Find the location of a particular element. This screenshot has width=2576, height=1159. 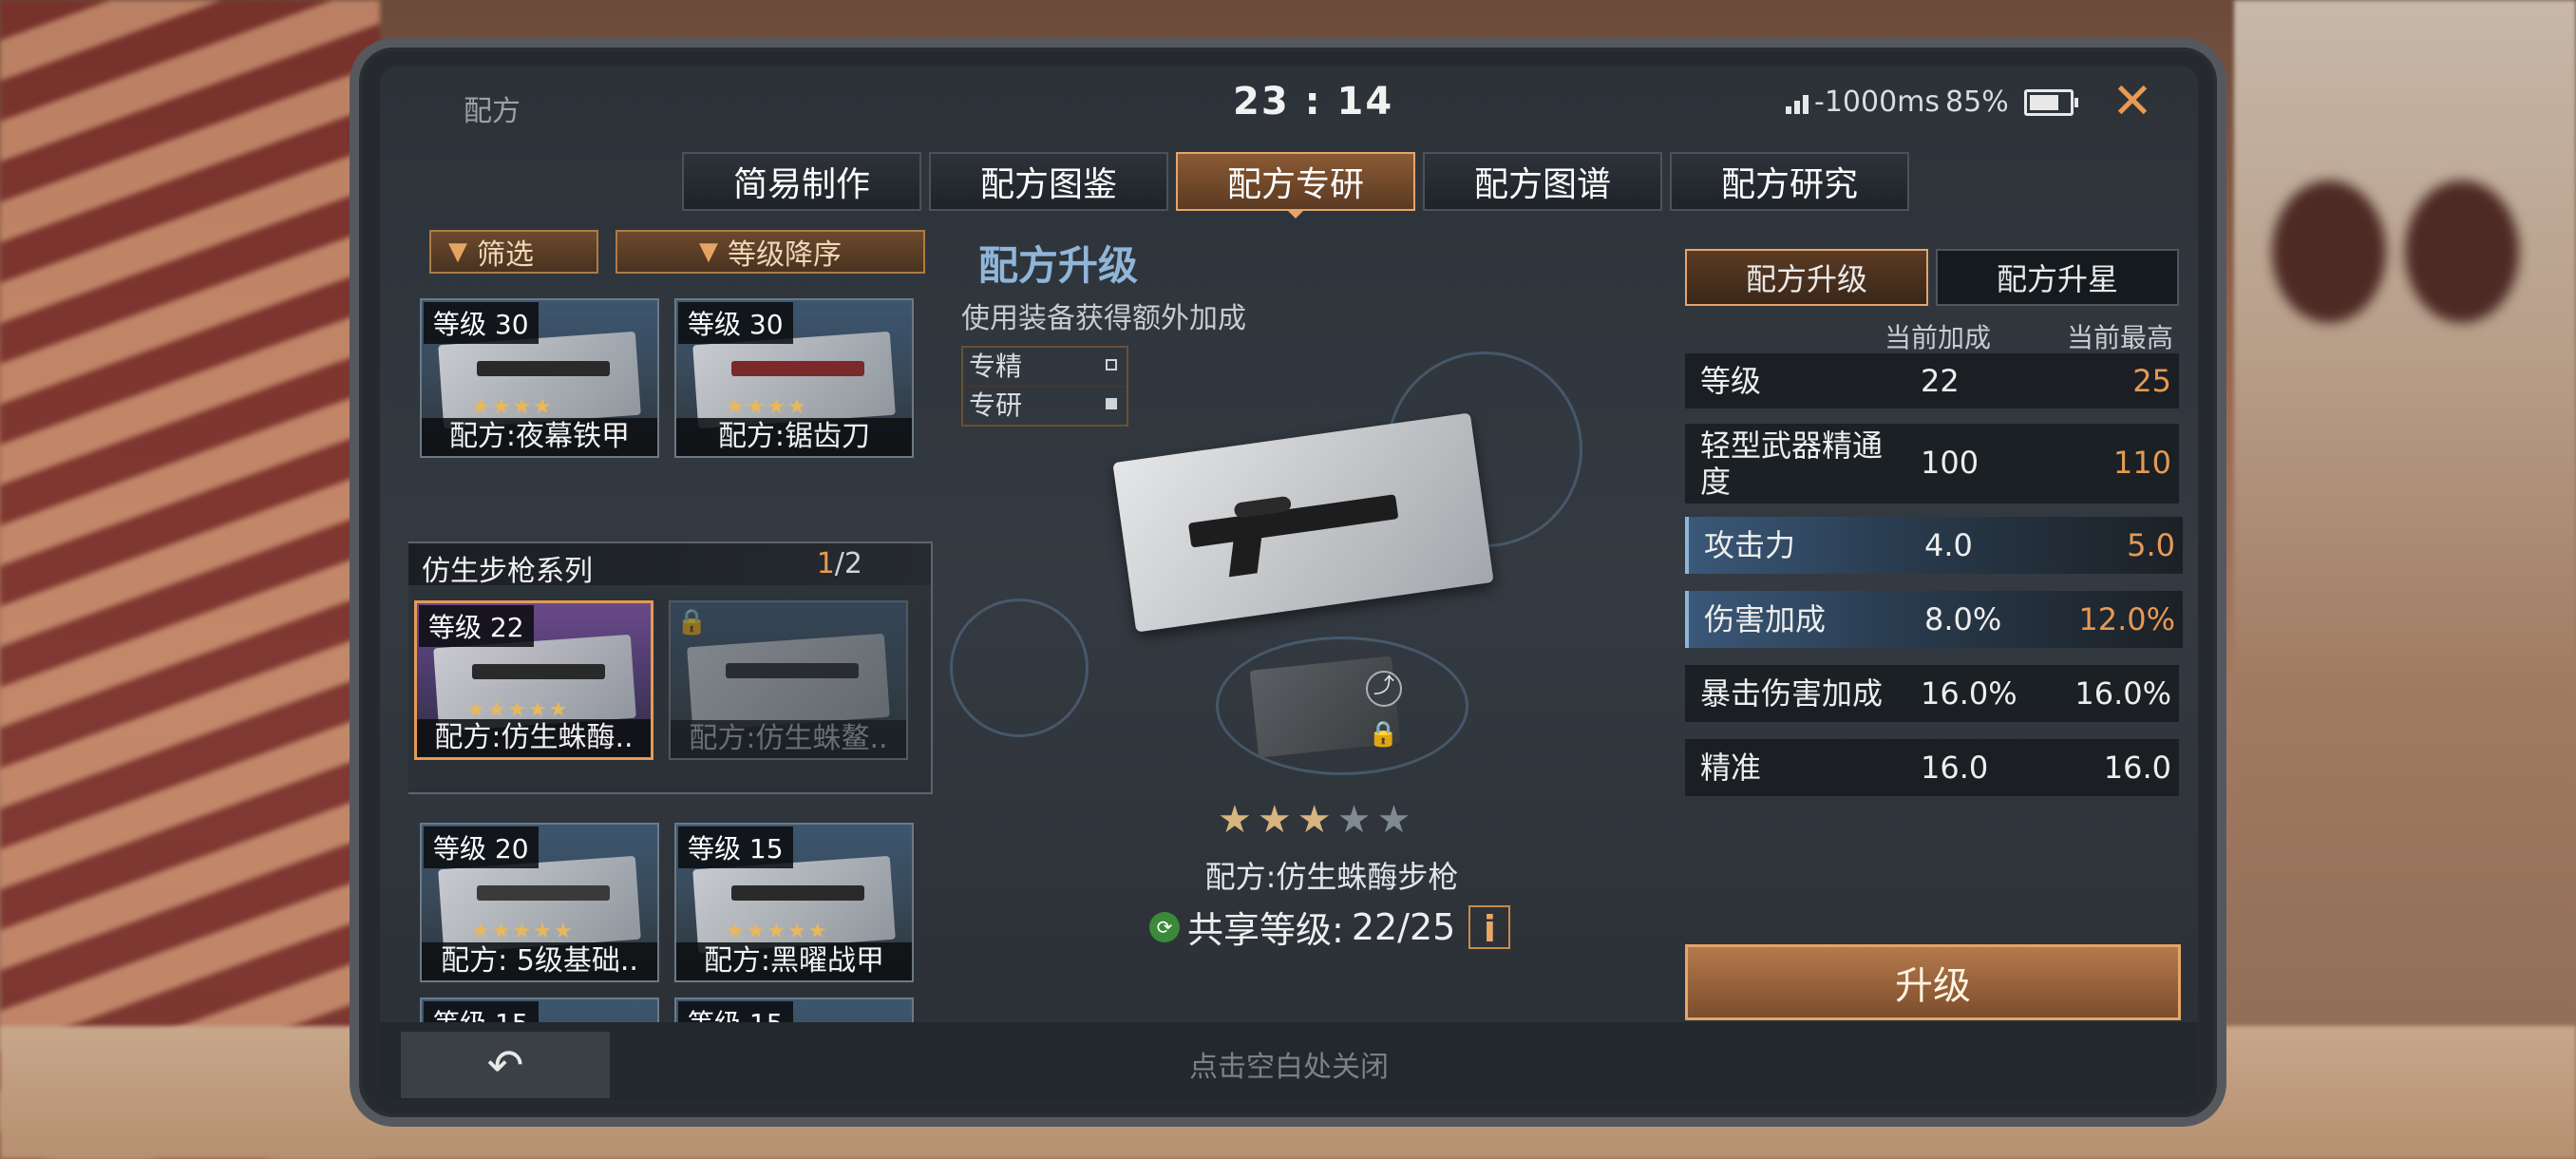

card-name: 配方: 5级基础.. is located at coordinates (539, 961).